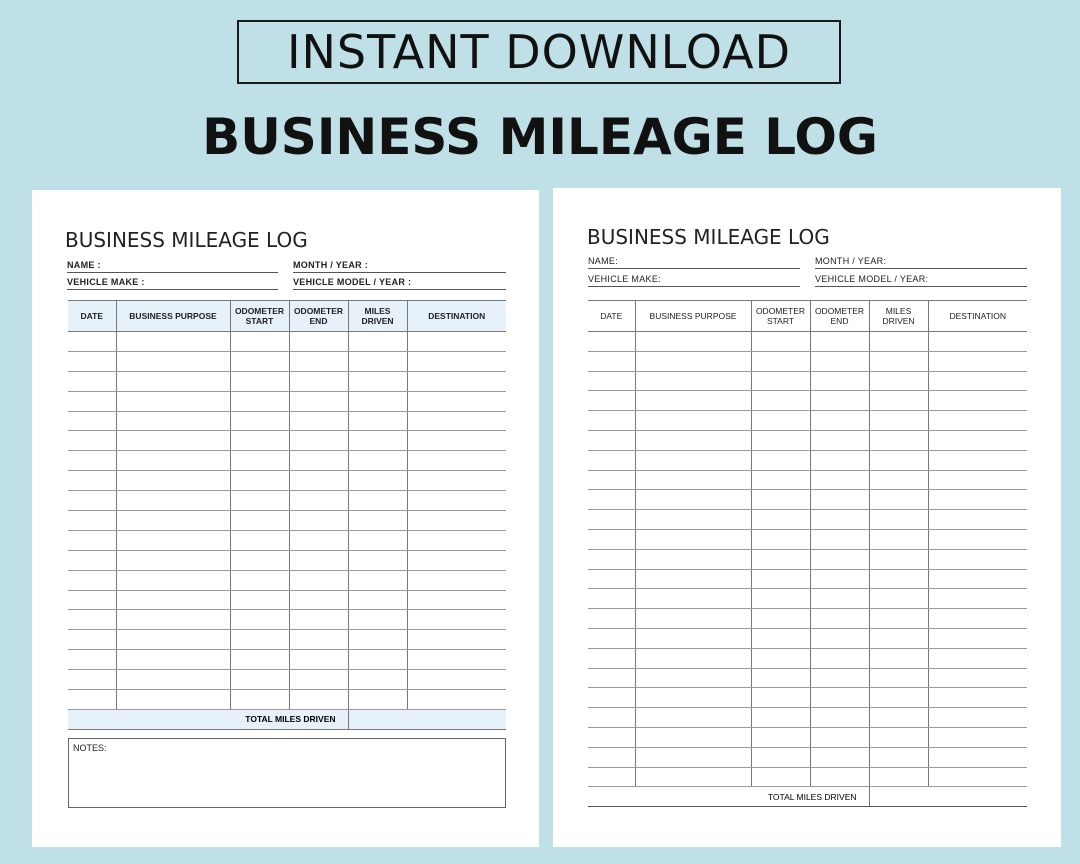  Describe the element at coordinates (172, 266) in the screenshot. I see `name-field: NAME :` at that location.